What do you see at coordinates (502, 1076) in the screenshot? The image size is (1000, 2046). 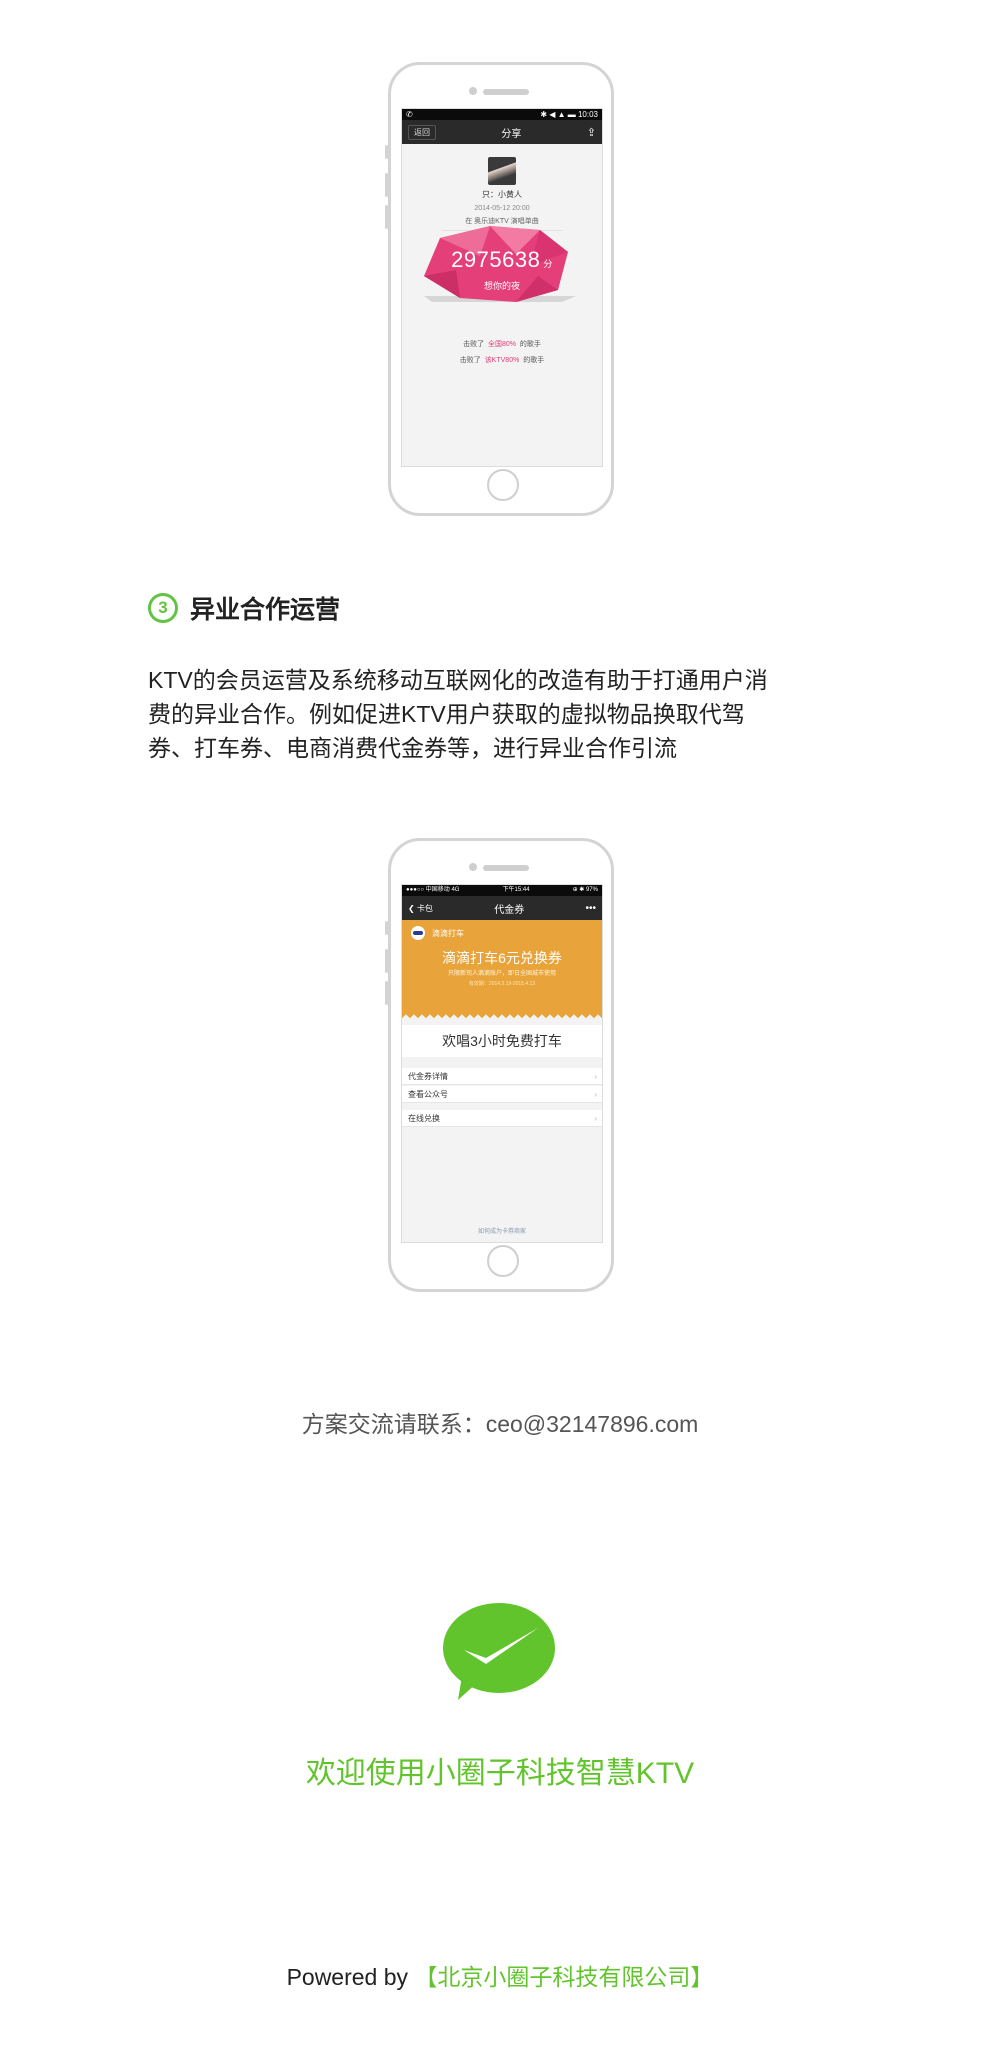 I see `menu-item-coupon-details: 代金券详情 ›` at bounding box center [502, 1076].